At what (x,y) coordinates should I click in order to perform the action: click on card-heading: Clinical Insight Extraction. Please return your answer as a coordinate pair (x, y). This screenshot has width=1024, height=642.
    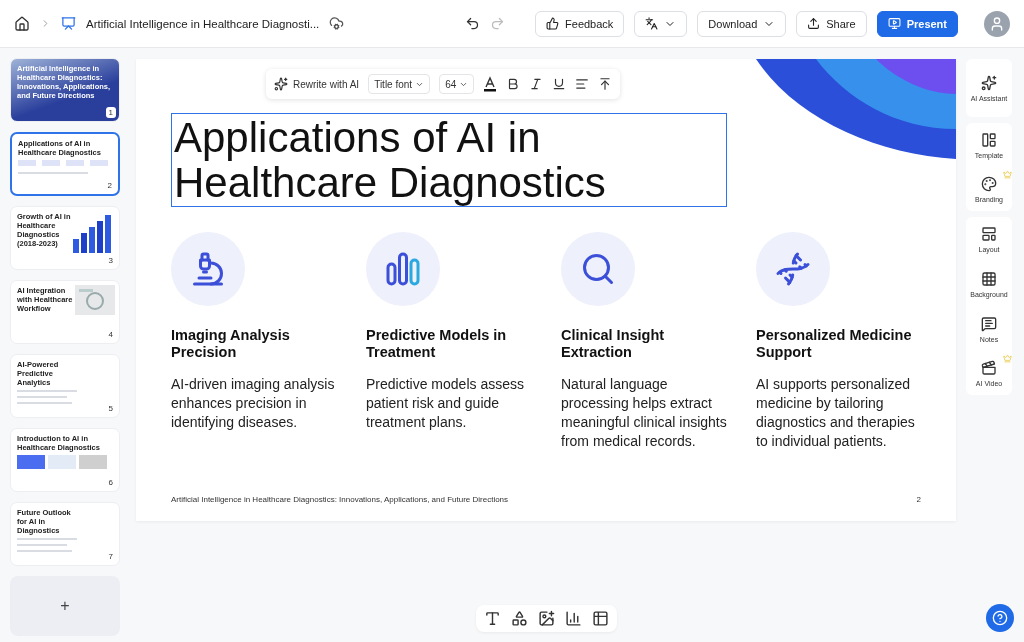
    Looking at the image, I should click on (613, 344).